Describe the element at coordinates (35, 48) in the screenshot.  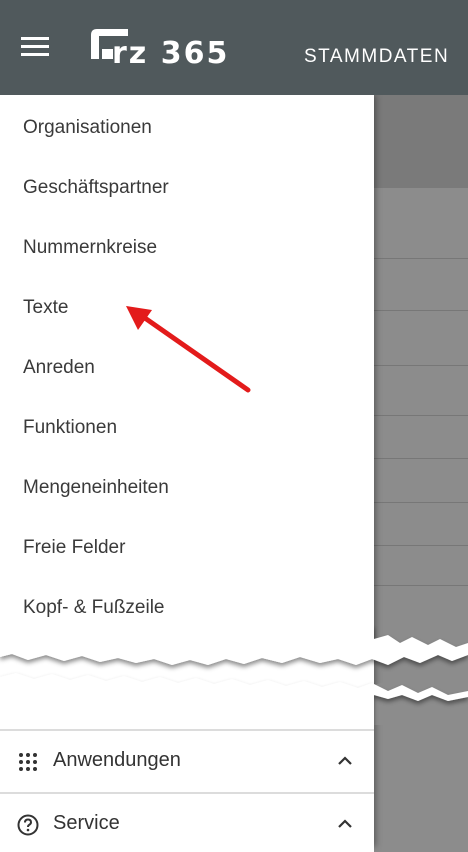
I see `hamburger-icon` at that location.